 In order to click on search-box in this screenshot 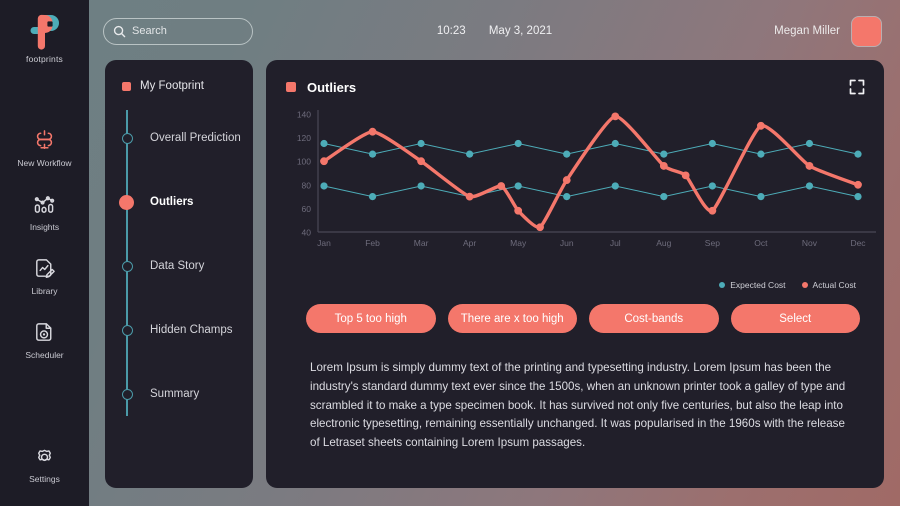, I will do `click(178, 31)`.